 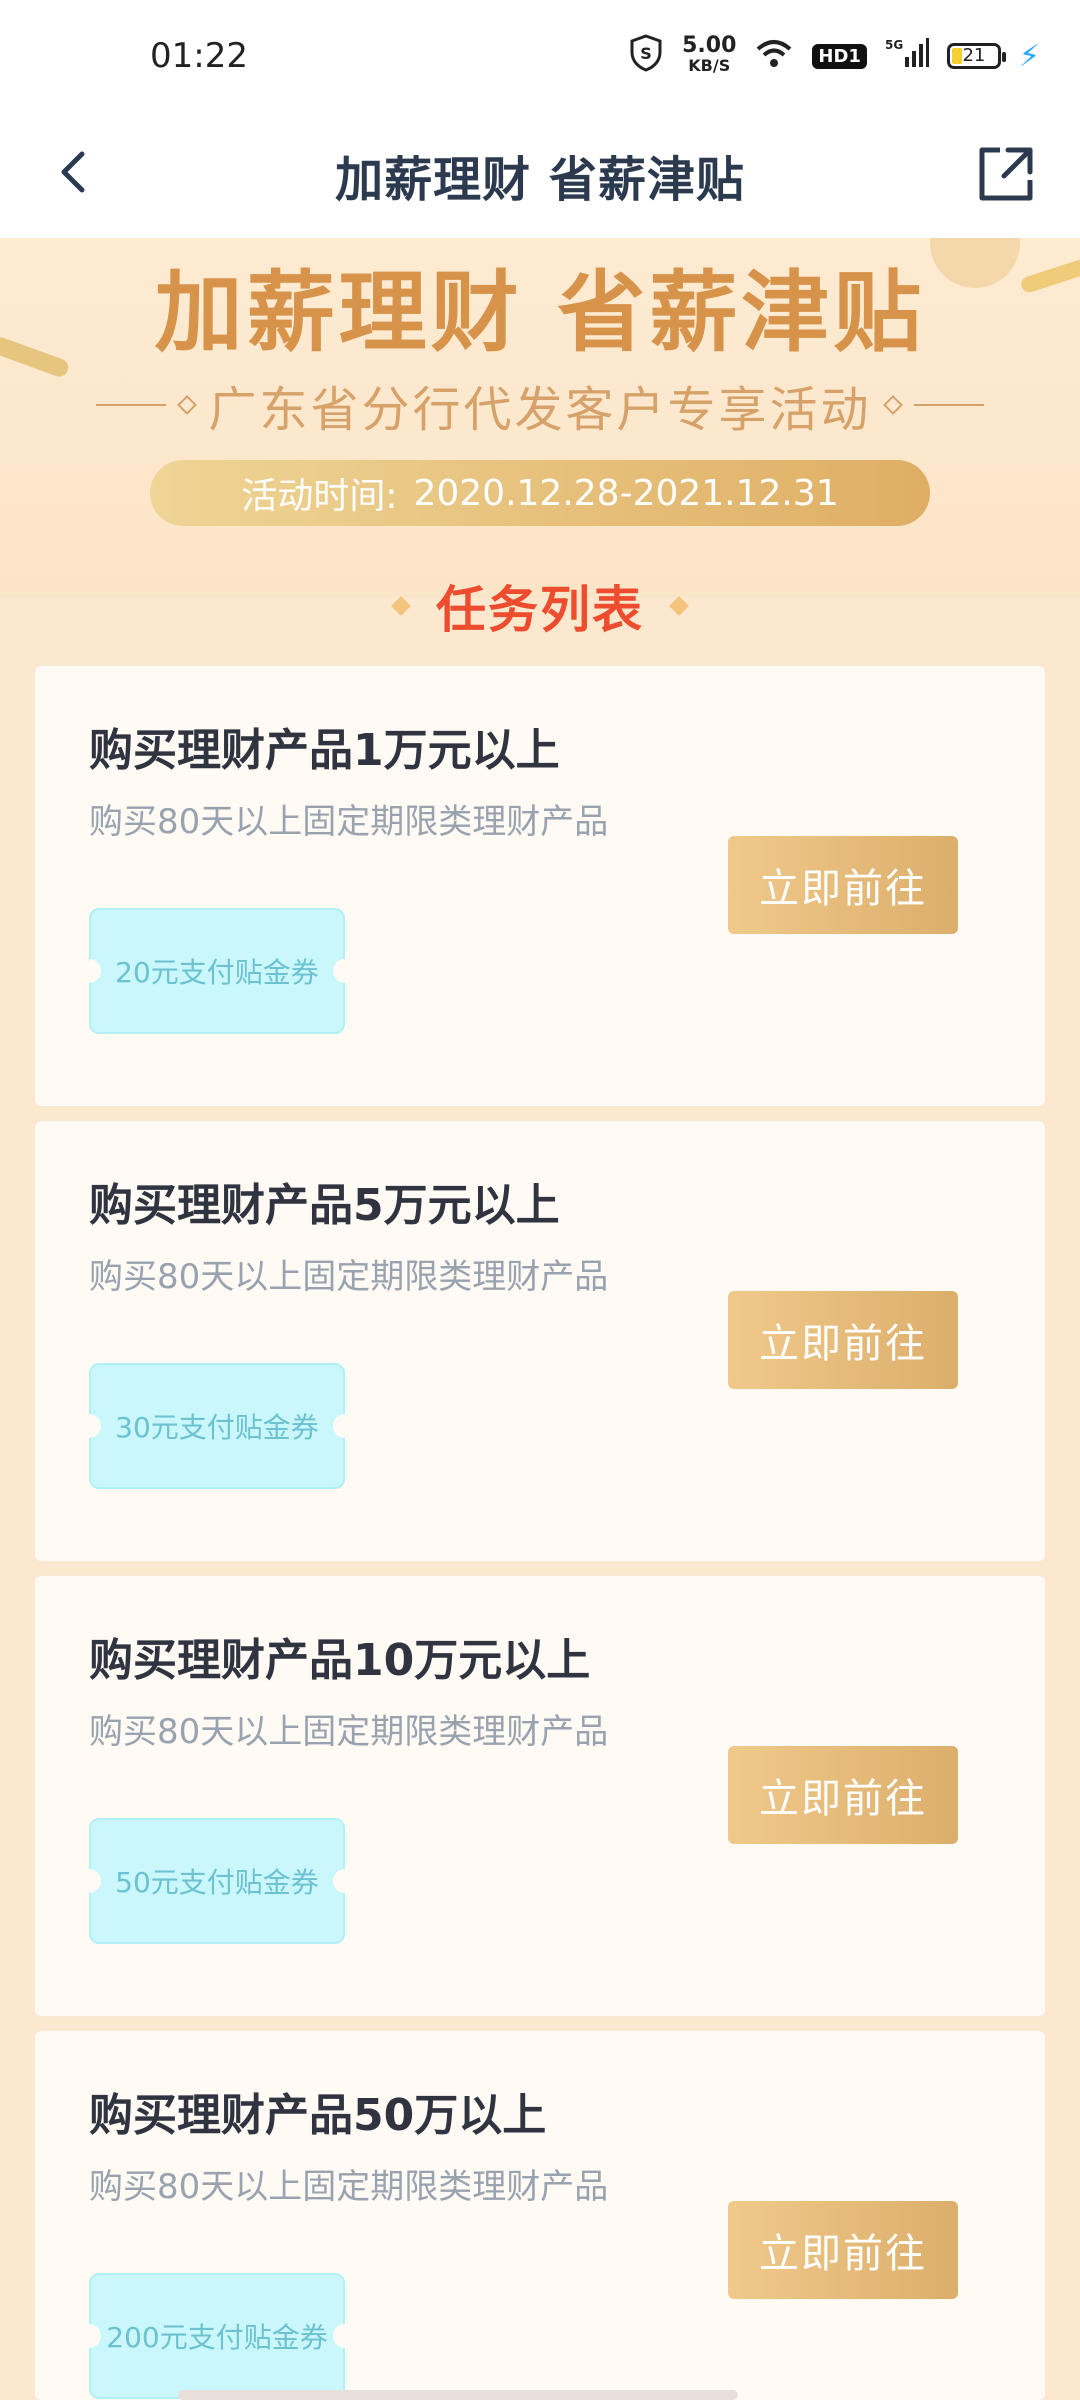 I want to click on speed-unit: KB/S, so click(x=709, y=65).